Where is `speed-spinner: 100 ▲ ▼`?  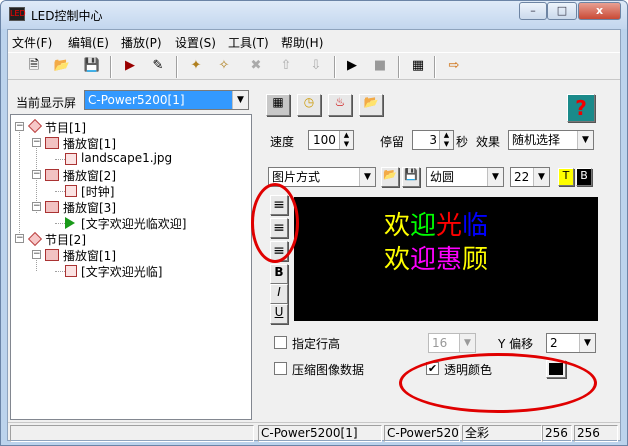 speed-spinner: 100 ▲ ▼ is located at coordinates (331, 140).